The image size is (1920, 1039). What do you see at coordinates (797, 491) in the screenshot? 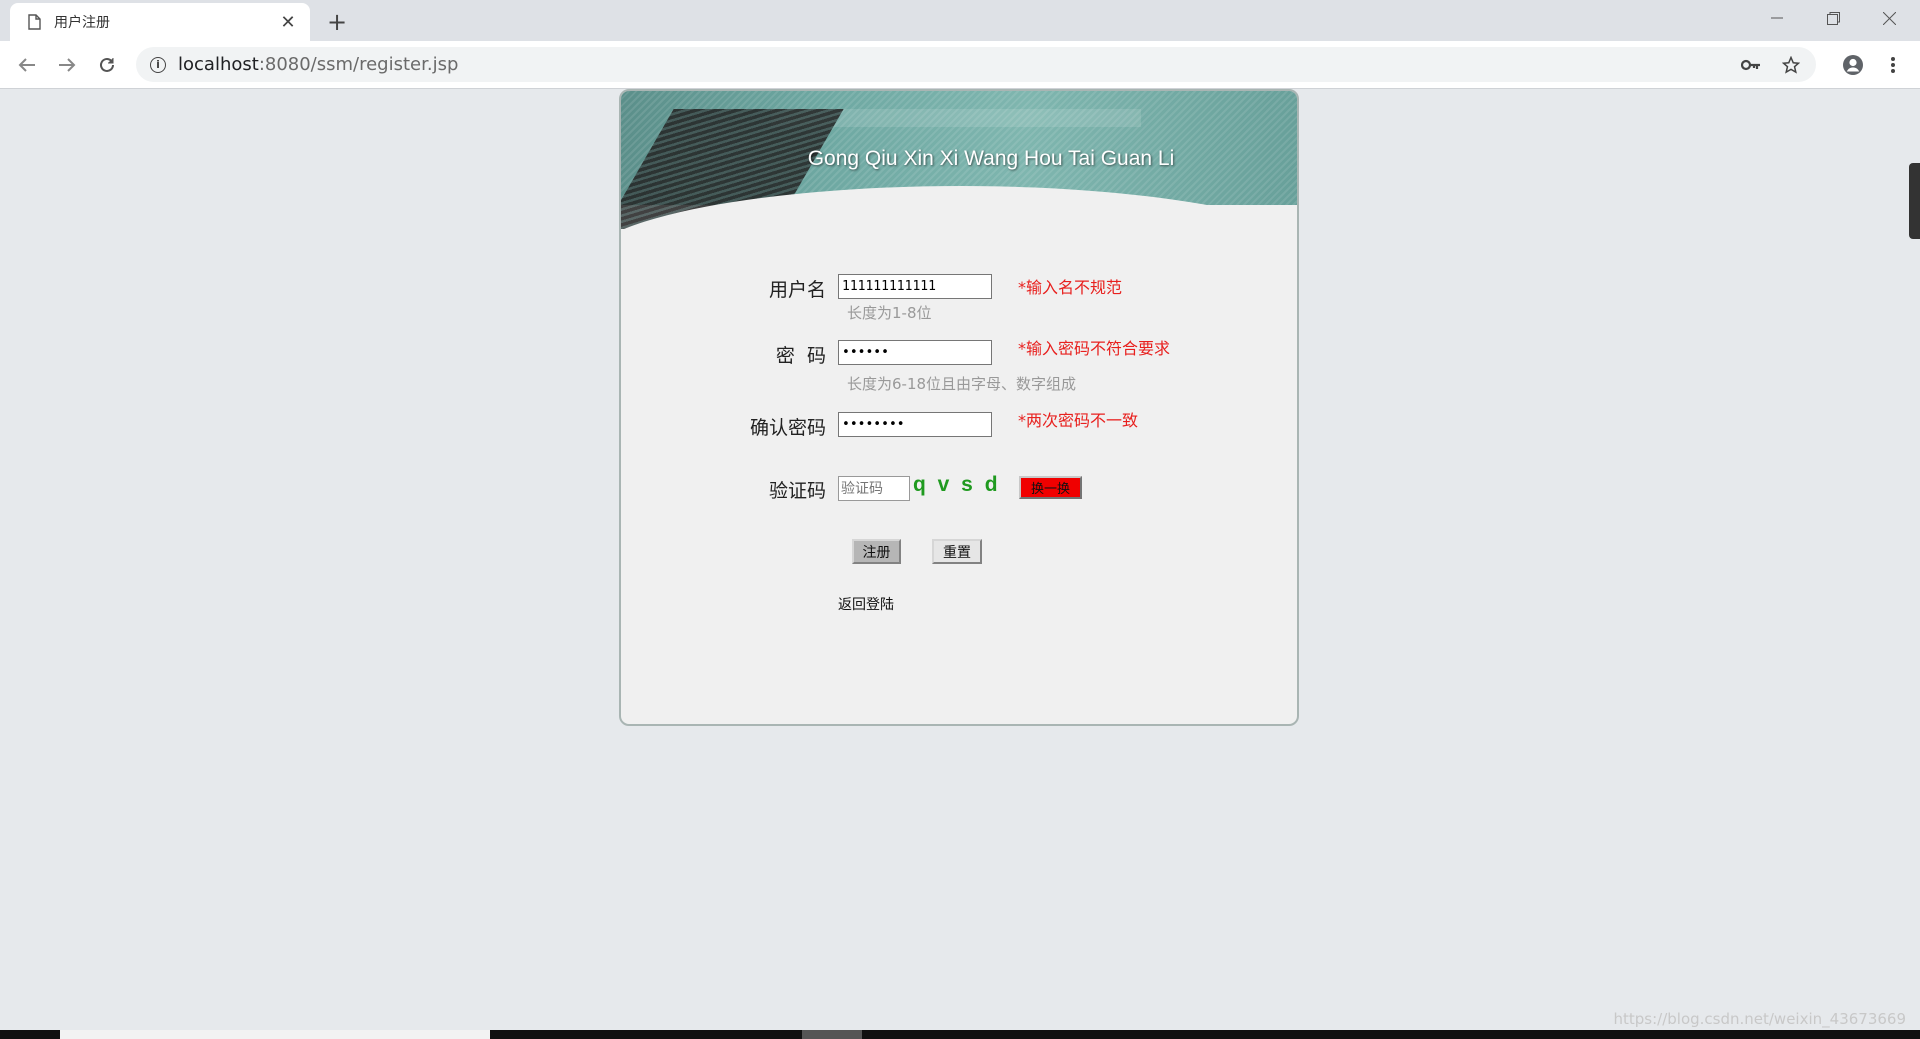
I see `captcha-label: 验证码` at bounding box center [797, 491].